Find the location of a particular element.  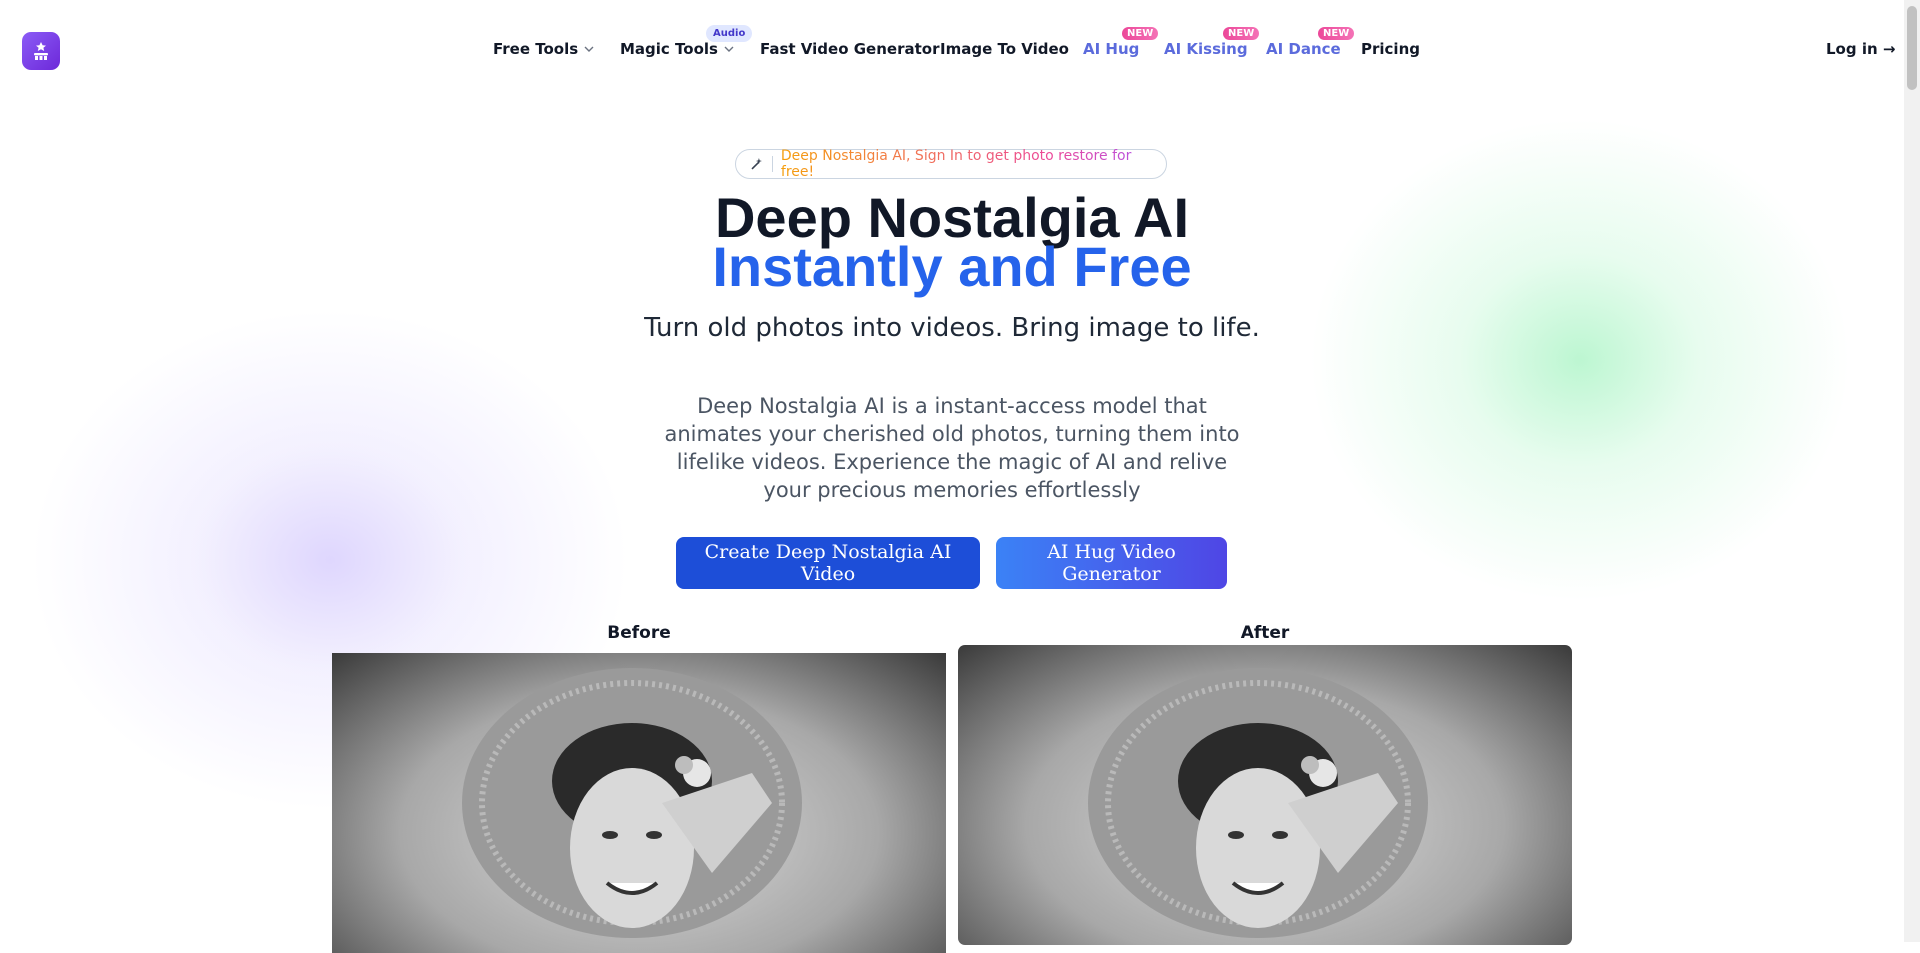

create-video-button: Create Deep Nostalgia AI Video is located at coordinates (828, 563).